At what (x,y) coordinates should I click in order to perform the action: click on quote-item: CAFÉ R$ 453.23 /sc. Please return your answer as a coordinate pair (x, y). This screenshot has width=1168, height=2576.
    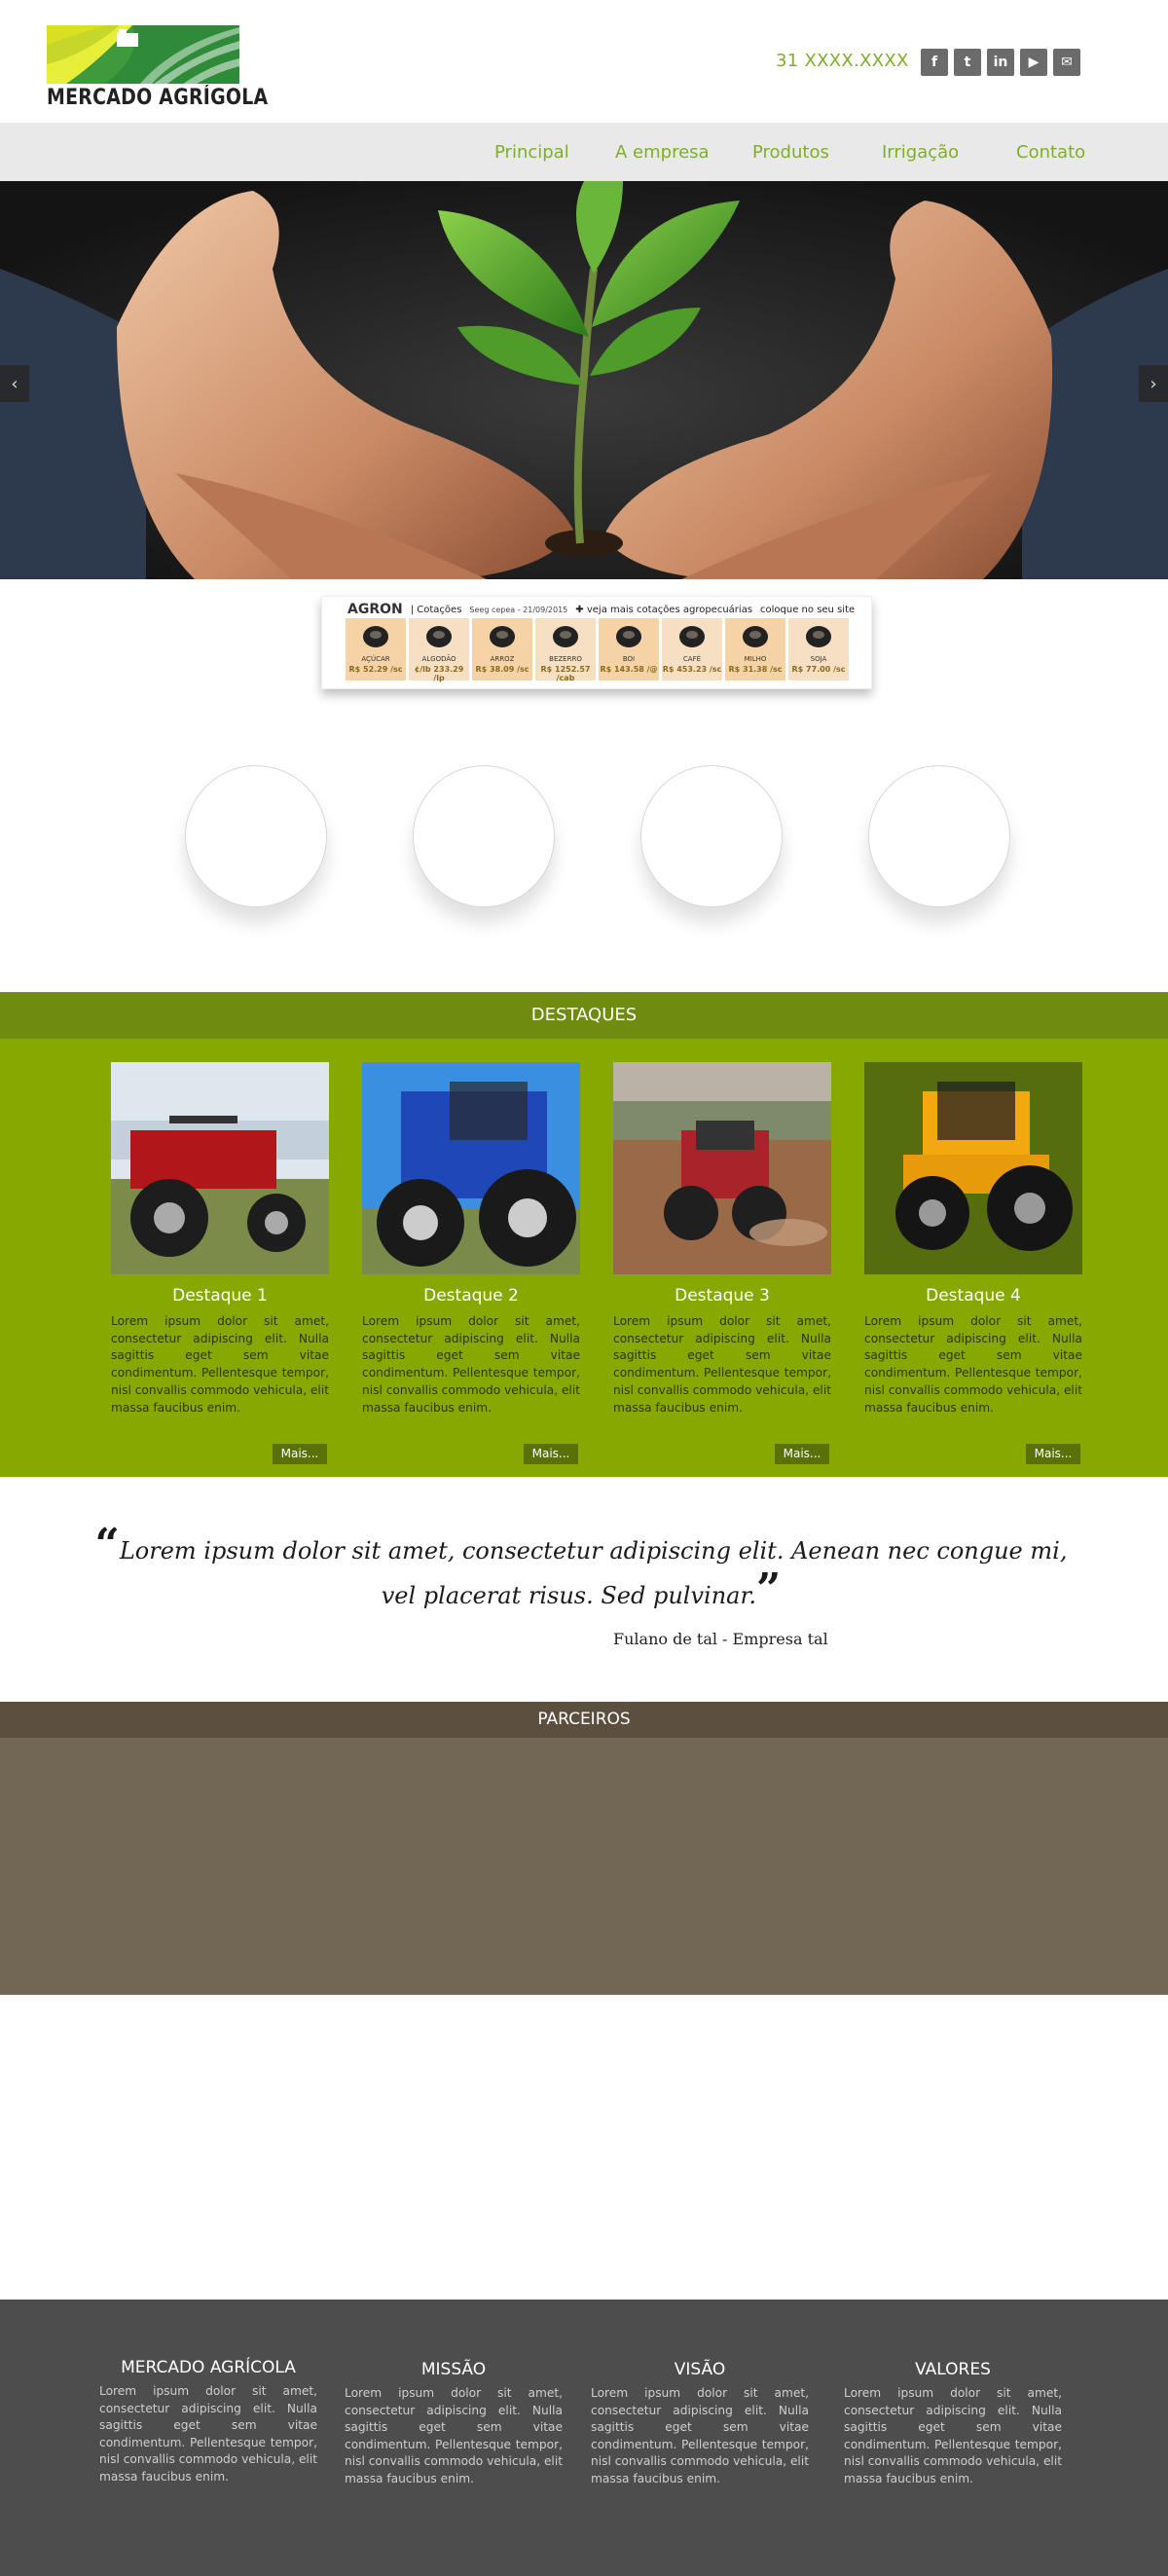
    Looking at the image, I should click on (692, 649).